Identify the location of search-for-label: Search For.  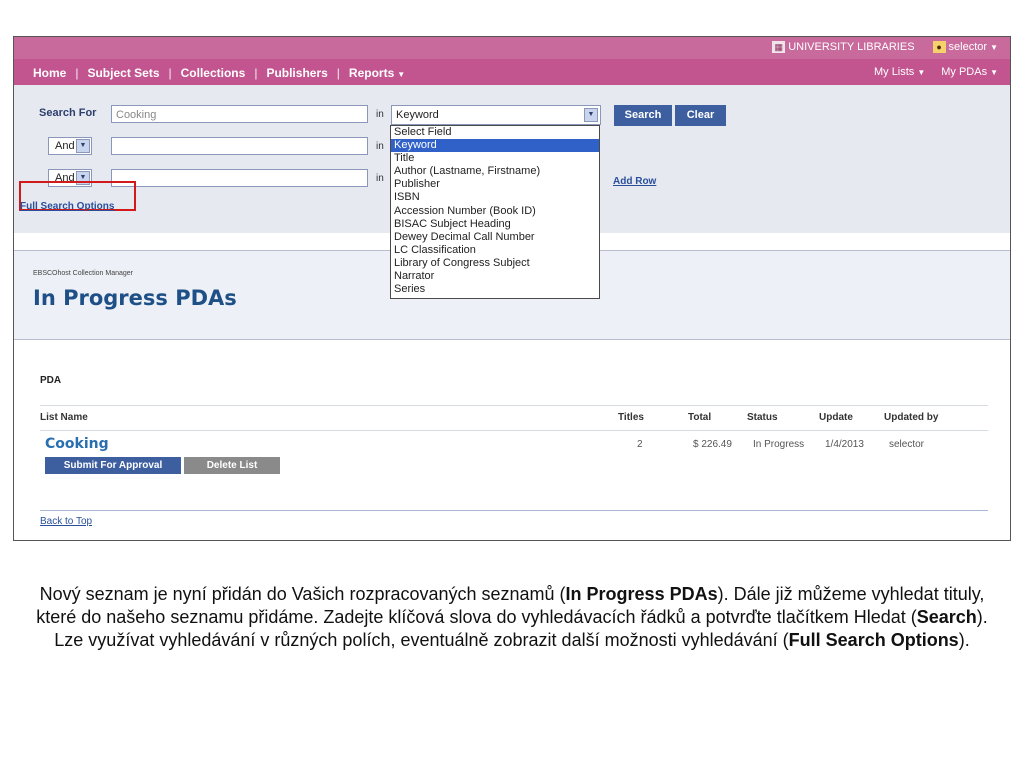
(68, 113).